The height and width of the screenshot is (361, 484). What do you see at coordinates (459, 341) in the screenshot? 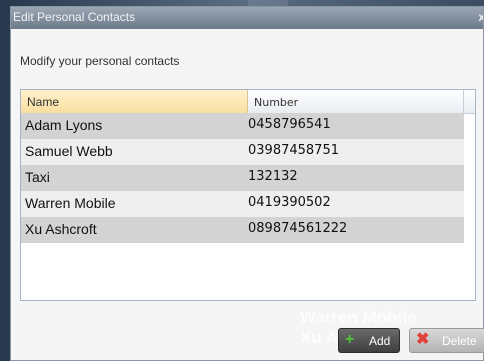
I see `delete-button-label: Delete` at bounding box center [459, 341].